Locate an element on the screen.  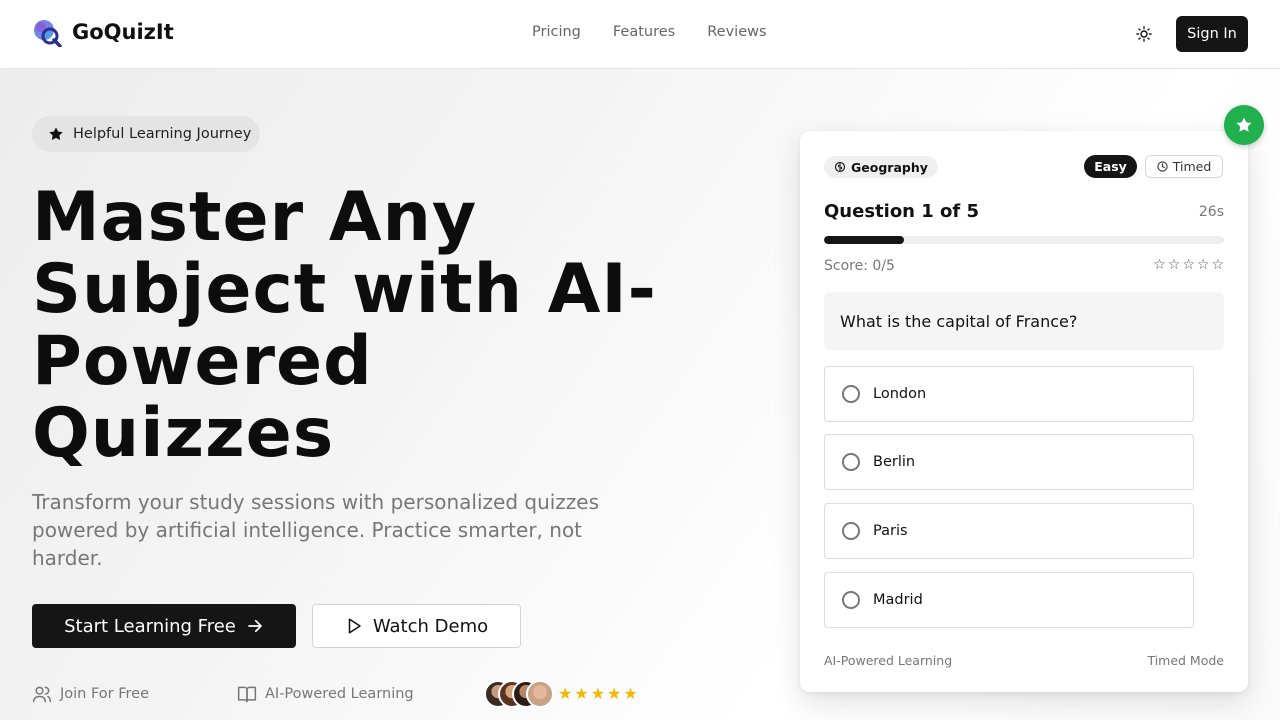
feature-ai-learning-label: AI-Powered Learning is located at coordinates (339, 694).